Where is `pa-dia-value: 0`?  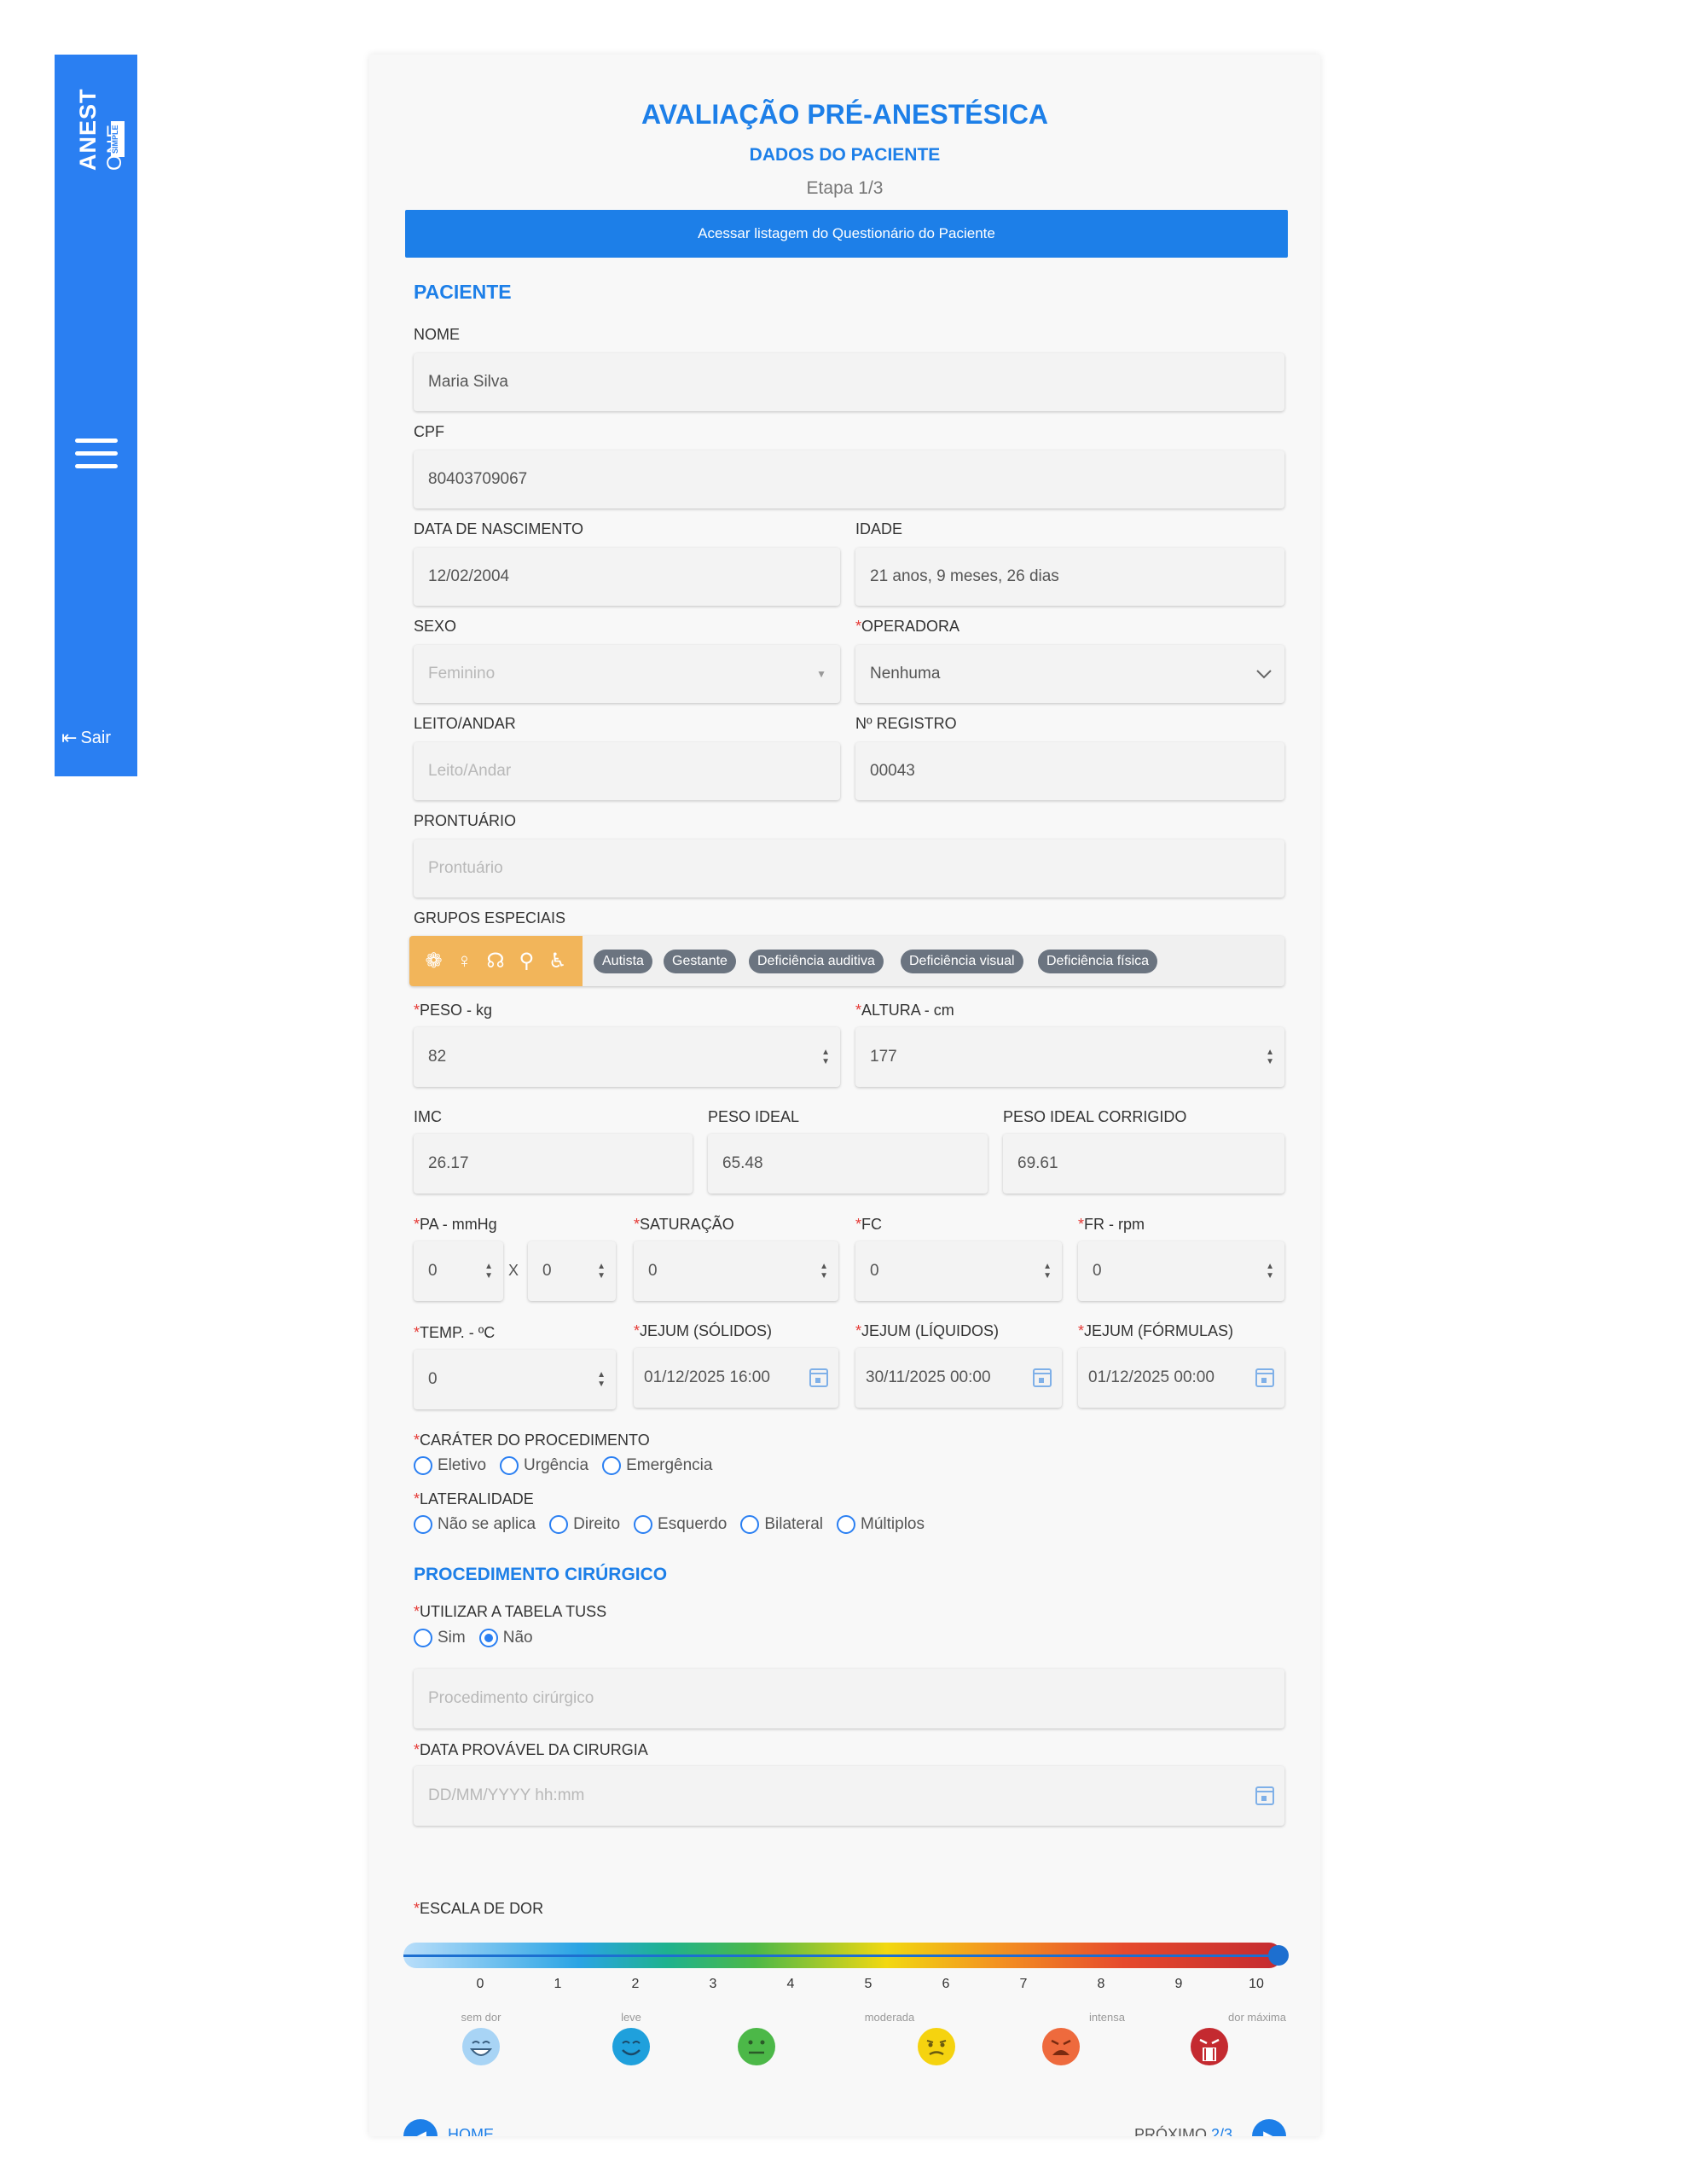
pa-dia-value: 0 is located at coordinates (547, 1271).